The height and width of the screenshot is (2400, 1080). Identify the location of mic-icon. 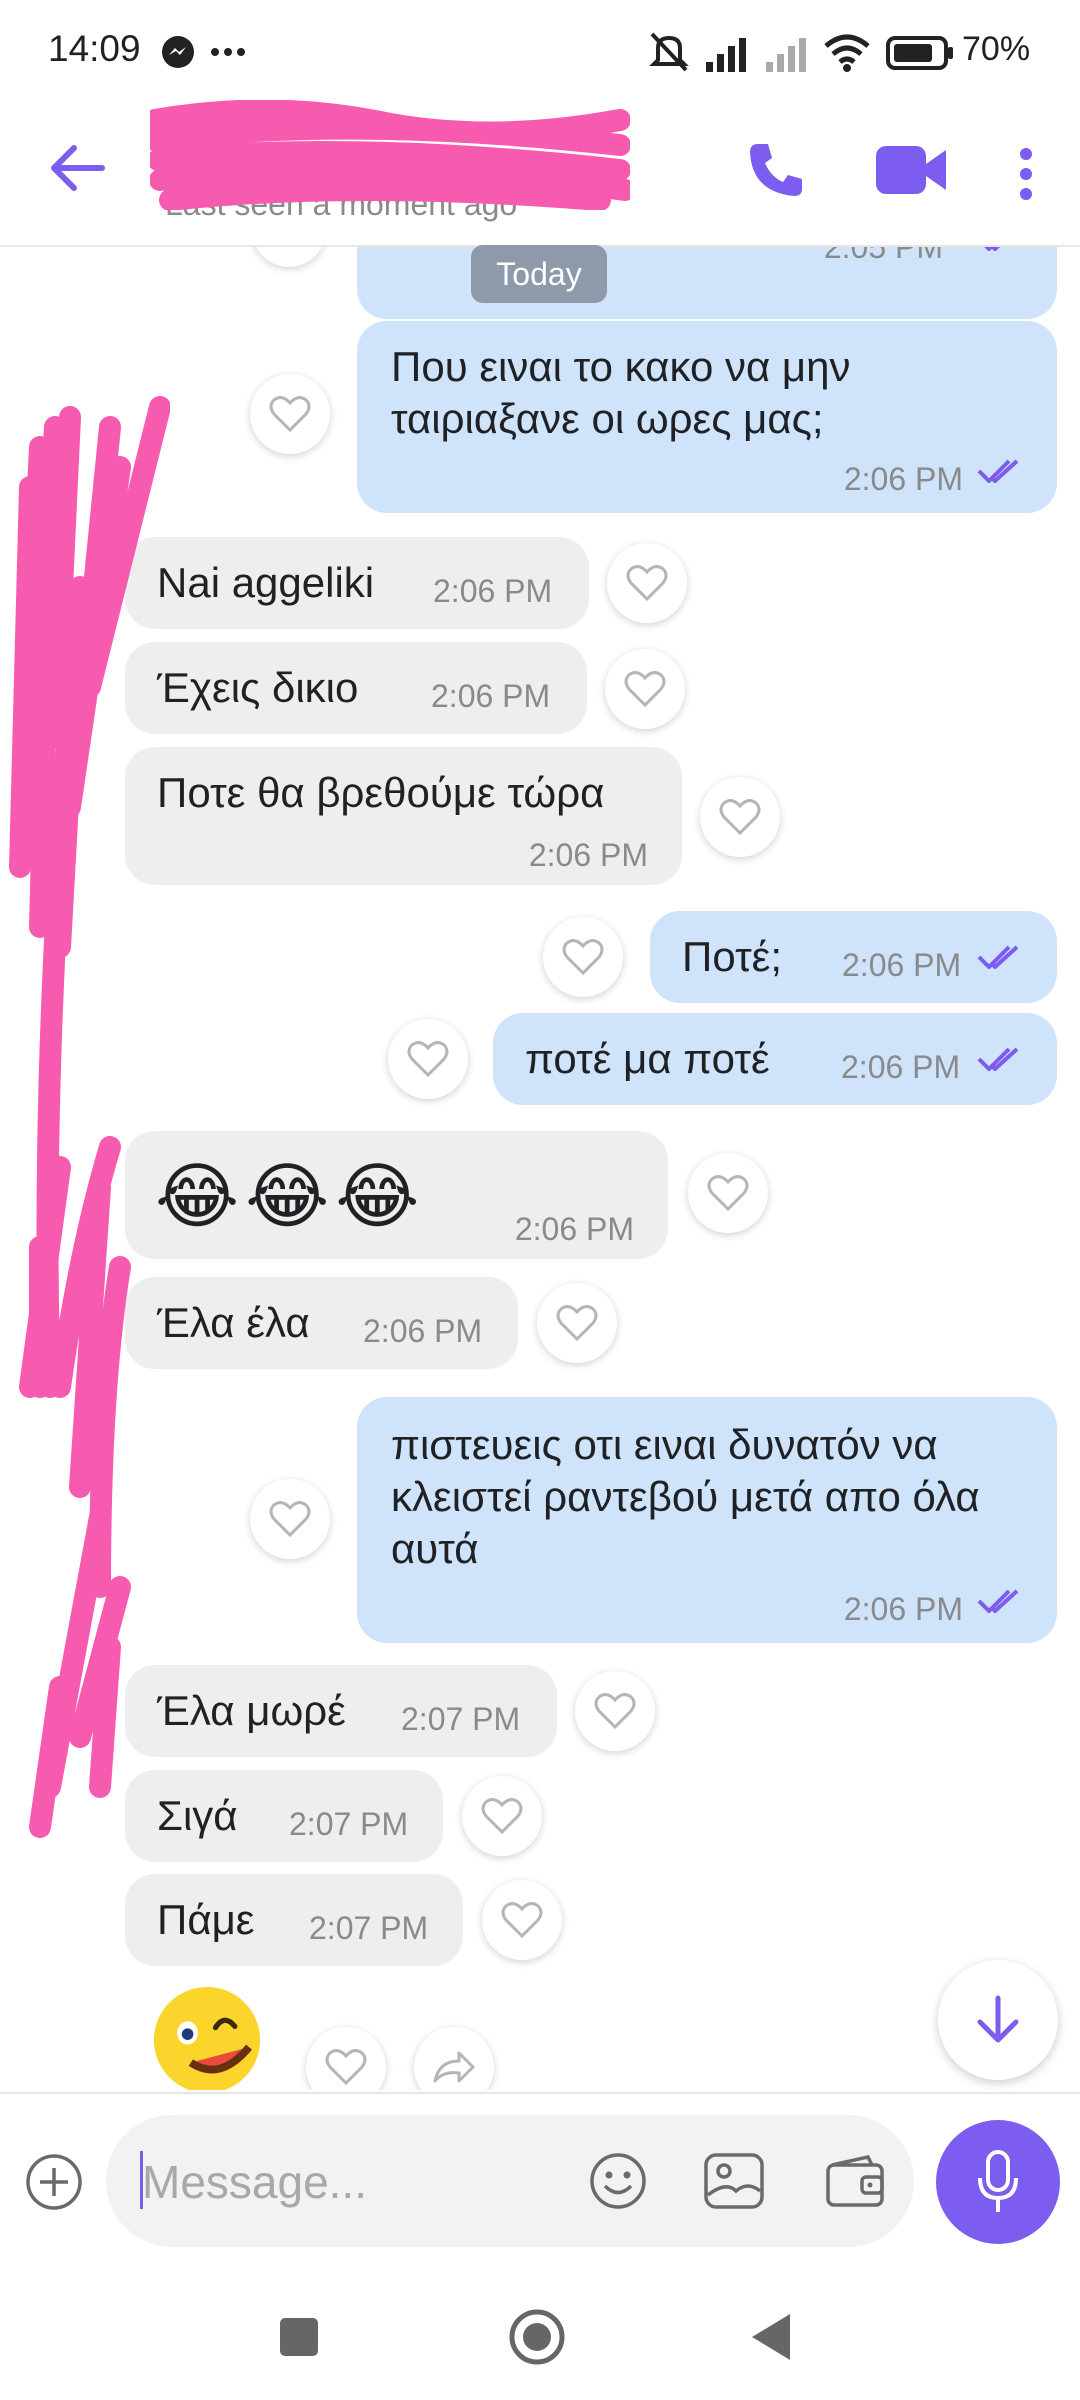
(998, 2181).